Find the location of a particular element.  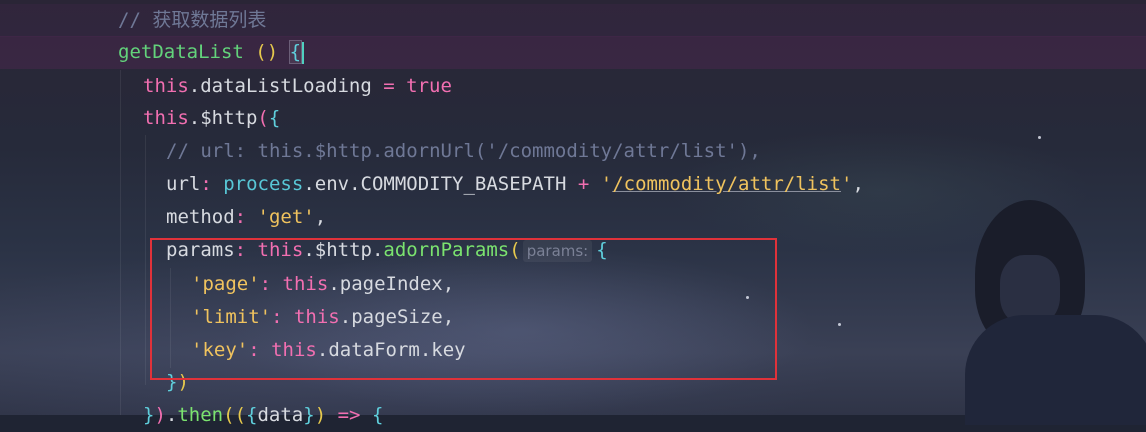

code-token: .dataListLoading is located at coordinates (286, 86).